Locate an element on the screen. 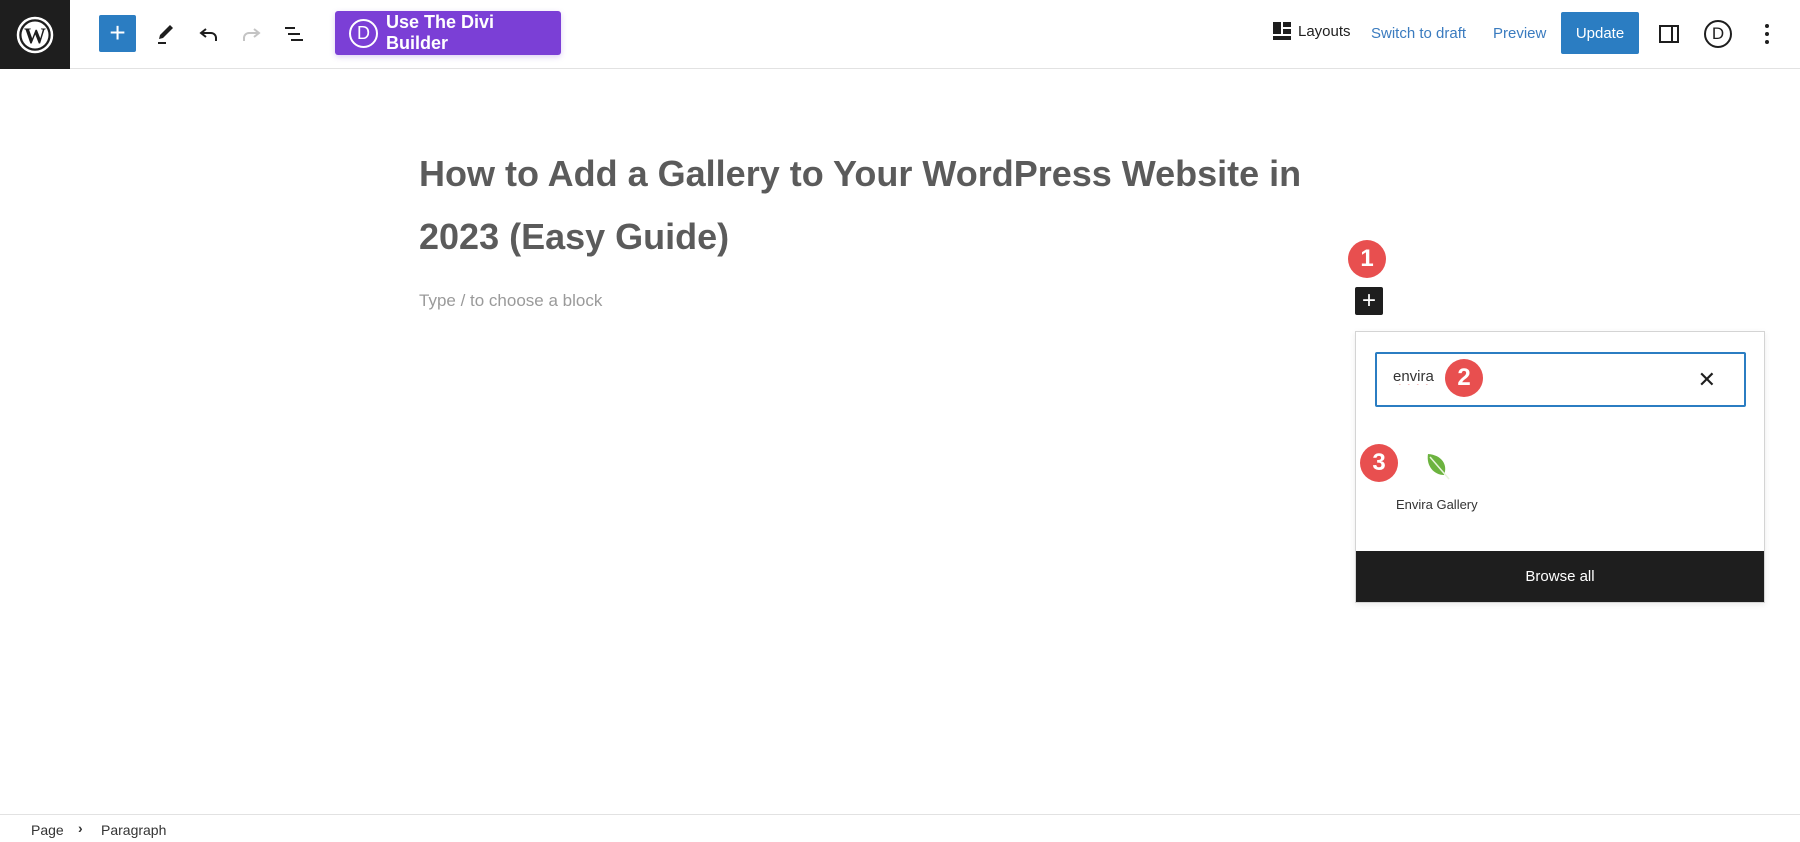 The width and height of the screenshot is (1800, 842). wordpress-logo-button: W is located at coordinates (35, 34).